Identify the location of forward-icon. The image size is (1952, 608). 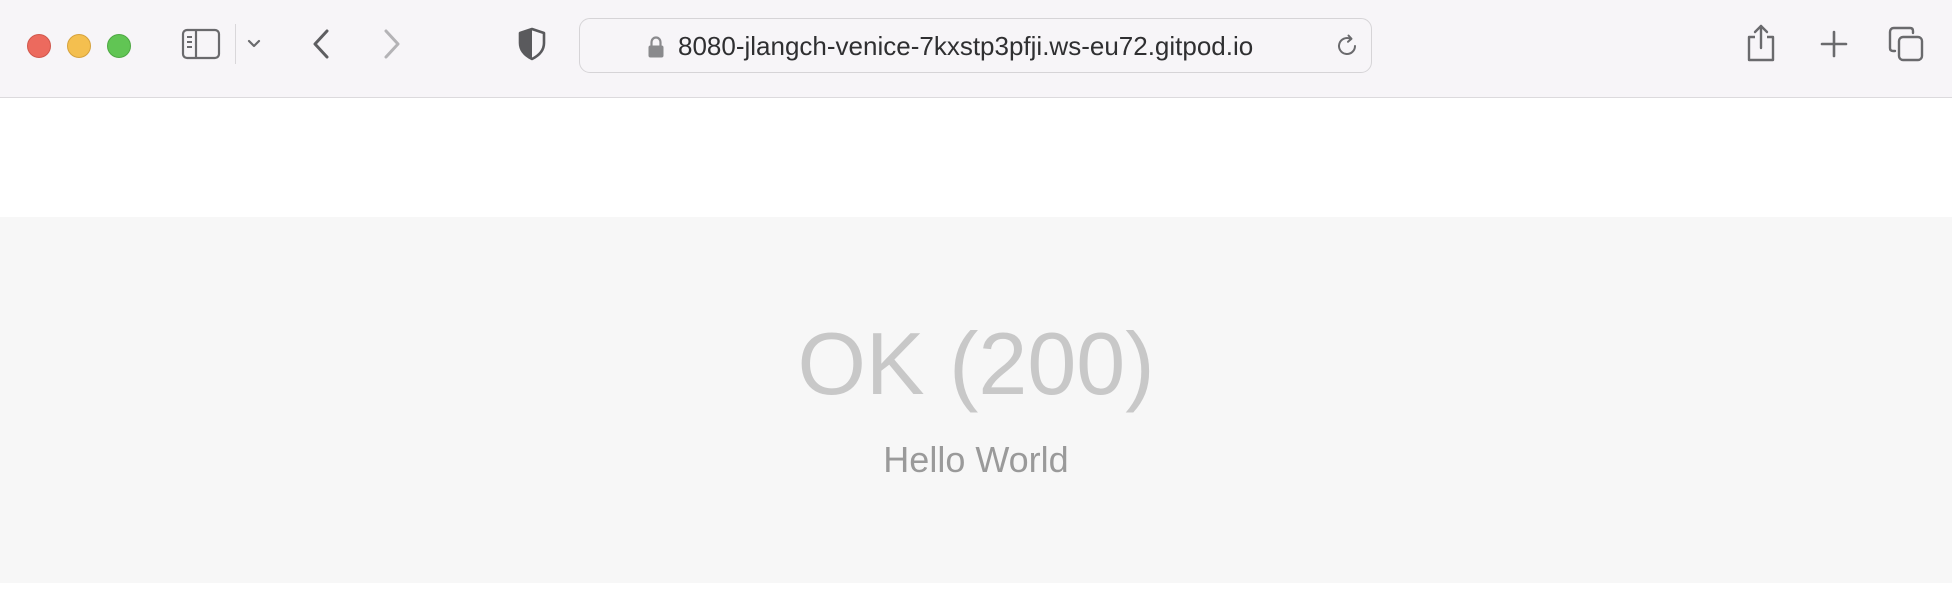
(392, 44).